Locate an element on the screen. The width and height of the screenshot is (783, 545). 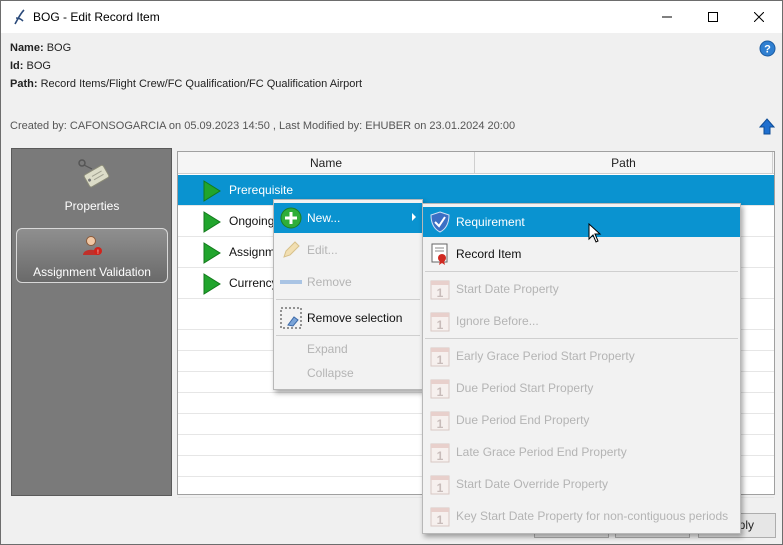
window-title: BOG - Edit Record Item is located at coordinates (96, 17).